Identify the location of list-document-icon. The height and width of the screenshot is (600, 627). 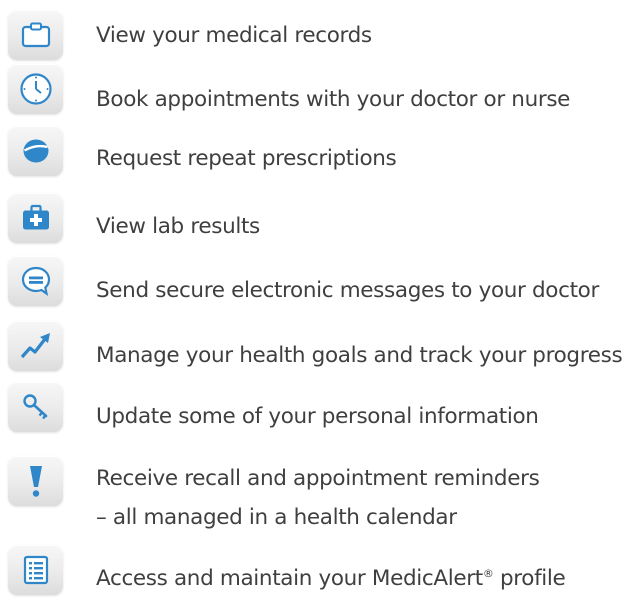
(35, 570).